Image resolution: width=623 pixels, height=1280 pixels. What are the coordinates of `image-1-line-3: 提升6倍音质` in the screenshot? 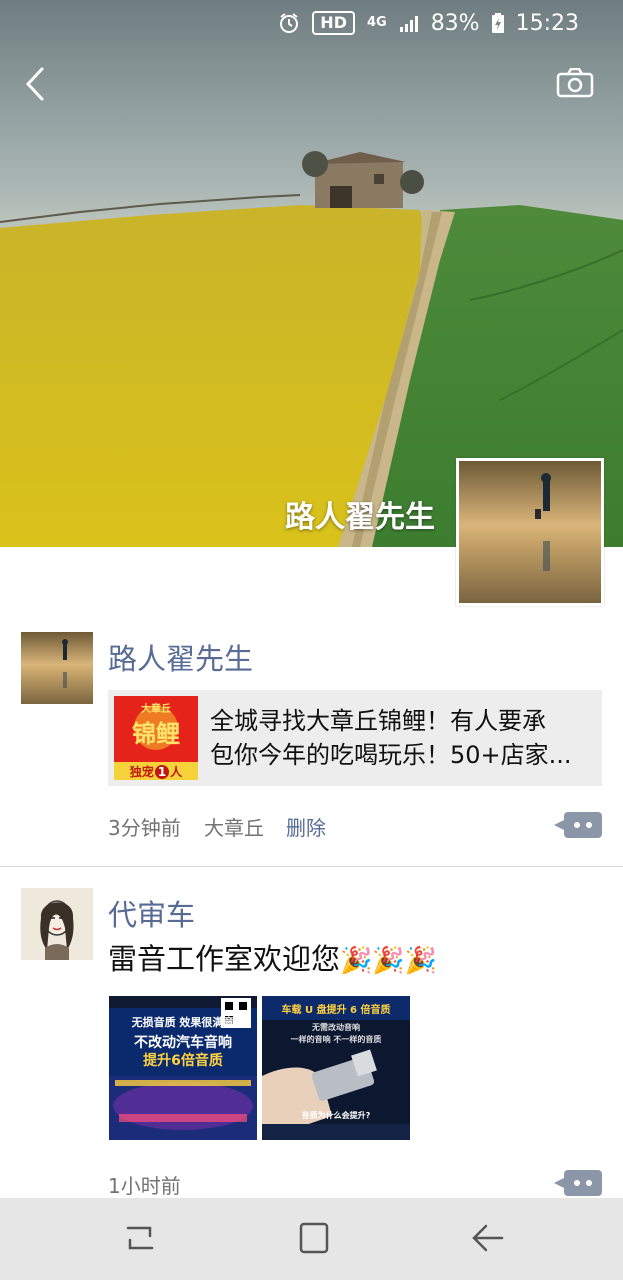 It's located at (183, 1061).